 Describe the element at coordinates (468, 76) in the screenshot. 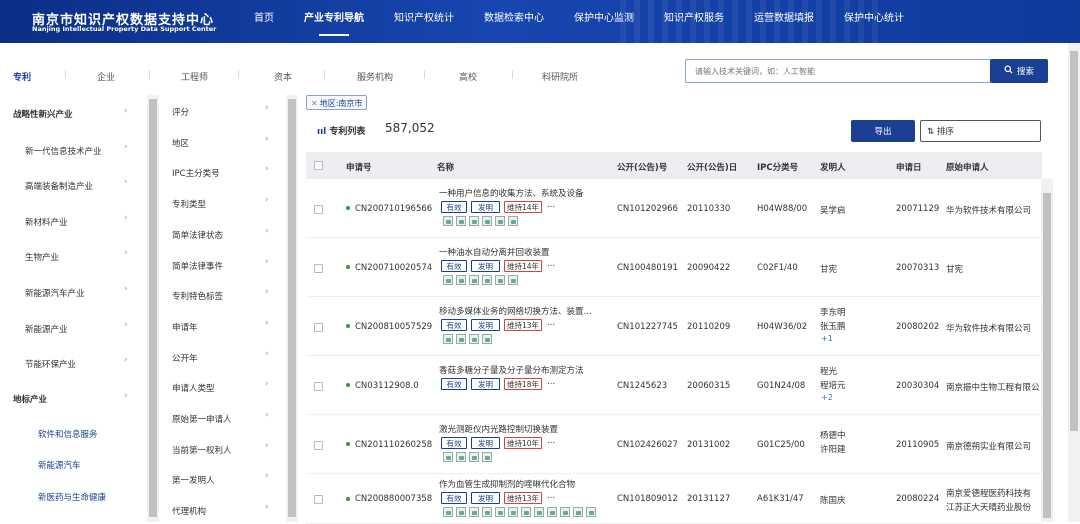

I see `category-tab-5: 高校` at that location.